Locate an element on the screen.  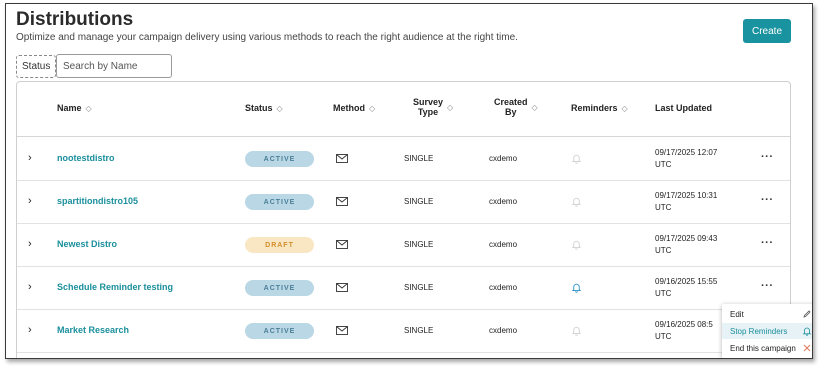
distribution-name-link: Schedule Reminder testing is located at coordinates (115, 287).